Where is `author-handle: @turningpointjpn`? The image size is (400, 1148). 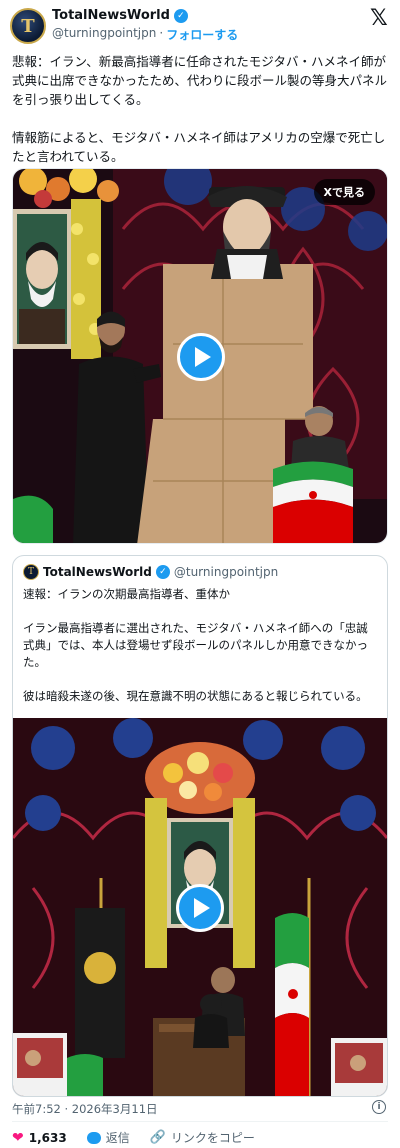 author-handle: @turningpointjpn is located at coordinates (104, 34).